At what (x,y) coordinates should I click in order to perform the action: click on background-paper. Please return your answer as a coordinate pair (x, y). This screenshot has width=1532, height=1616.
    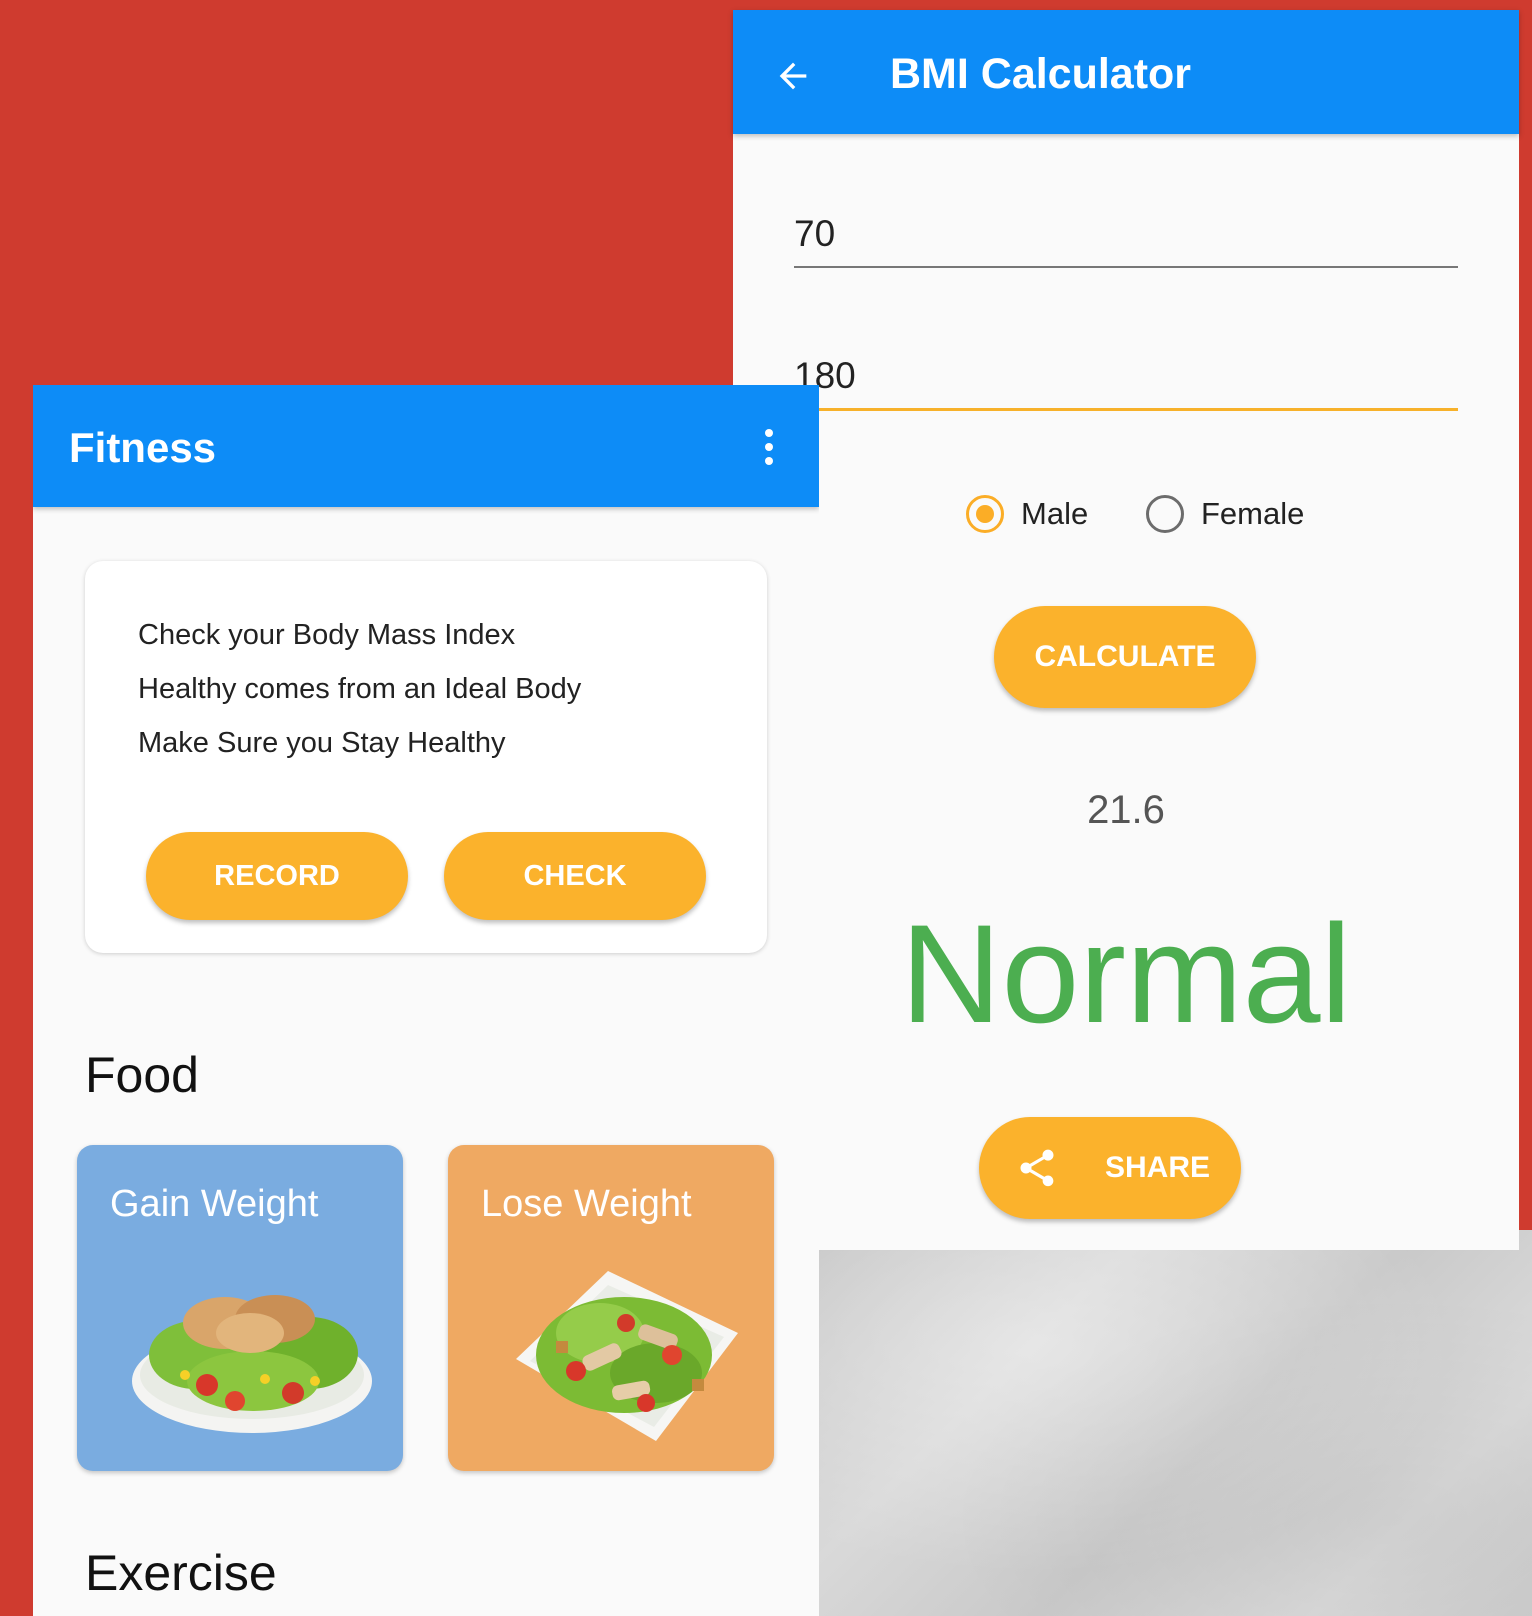
    Looking at the image, I should click on (1175, 1423).